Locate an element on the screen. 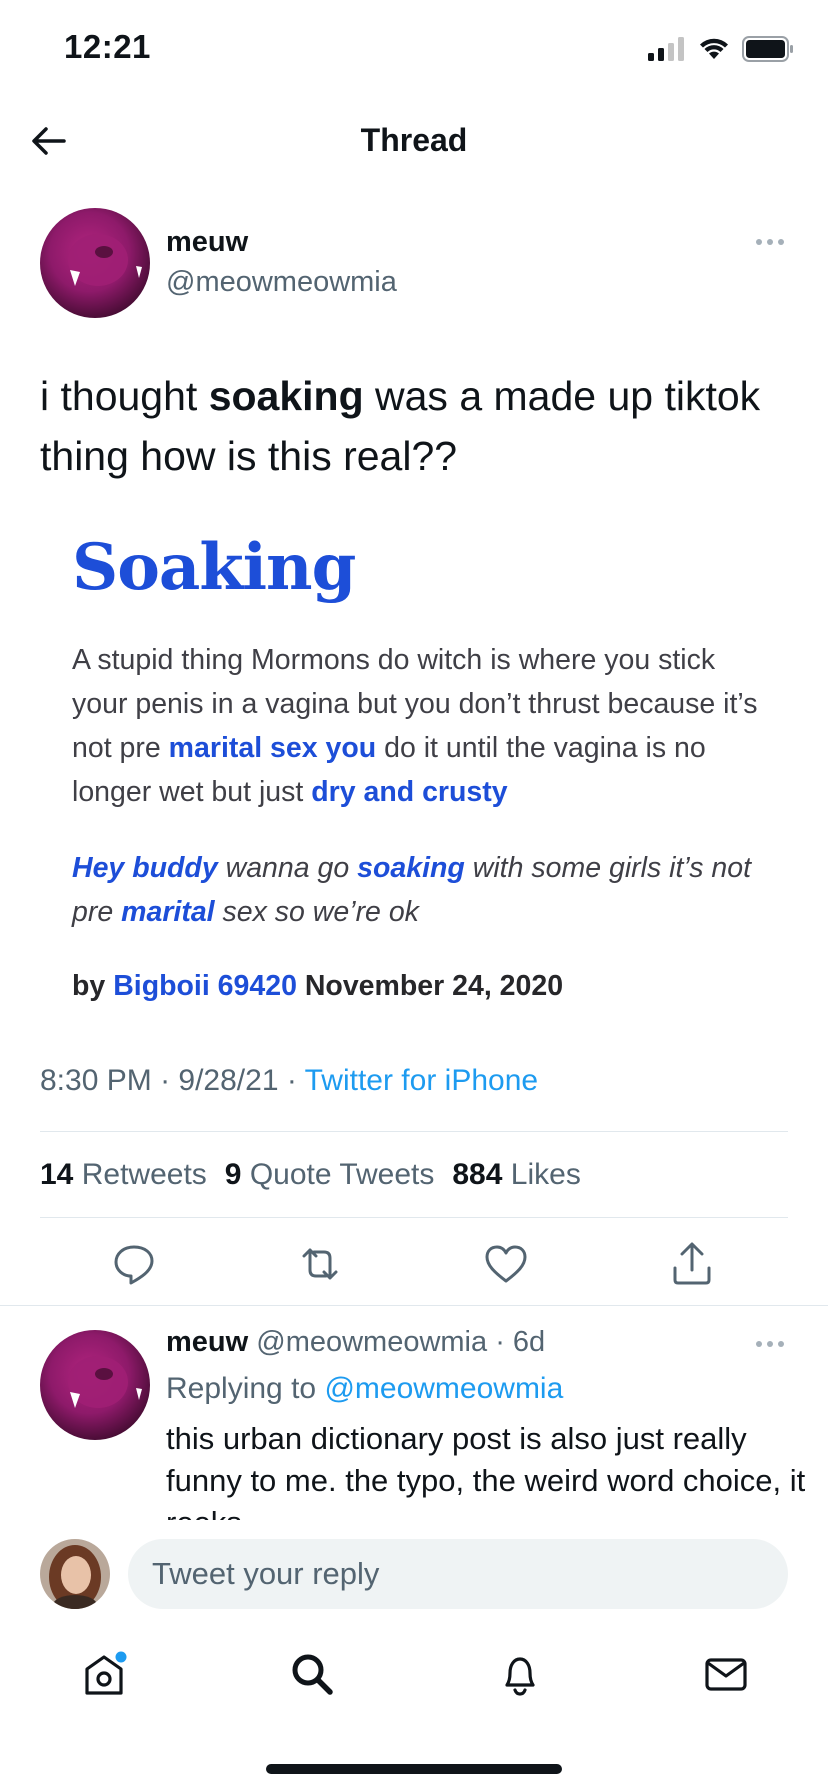 The image size is (828, 1792). retweet-icon is located at coordinates (320, 1264).